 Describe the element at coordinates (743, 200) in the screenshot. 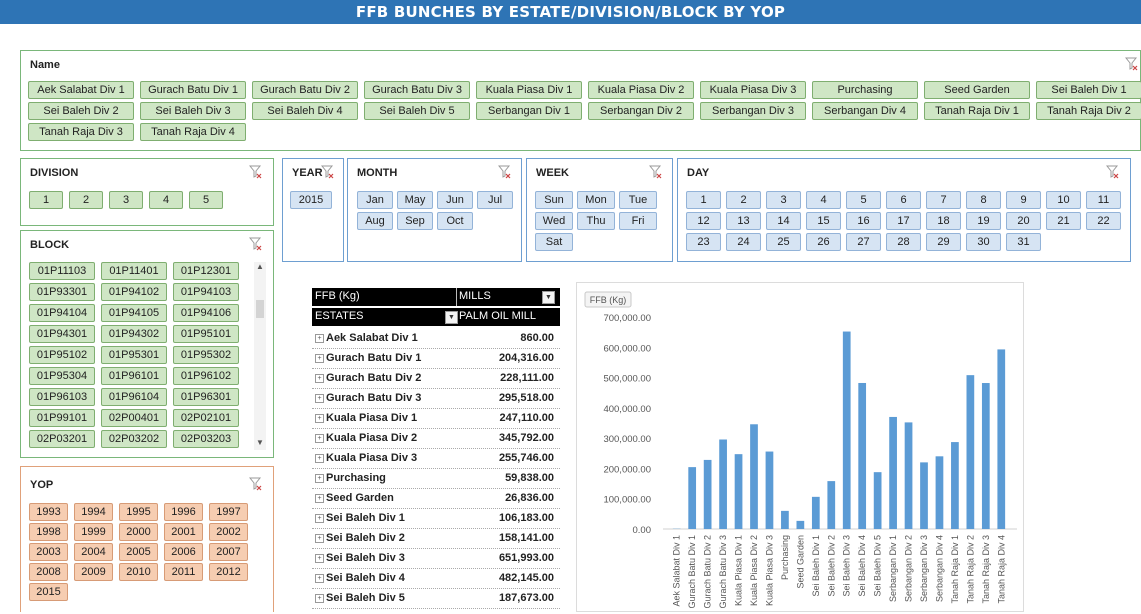

I see `day-slicer-item: 2` at that location.